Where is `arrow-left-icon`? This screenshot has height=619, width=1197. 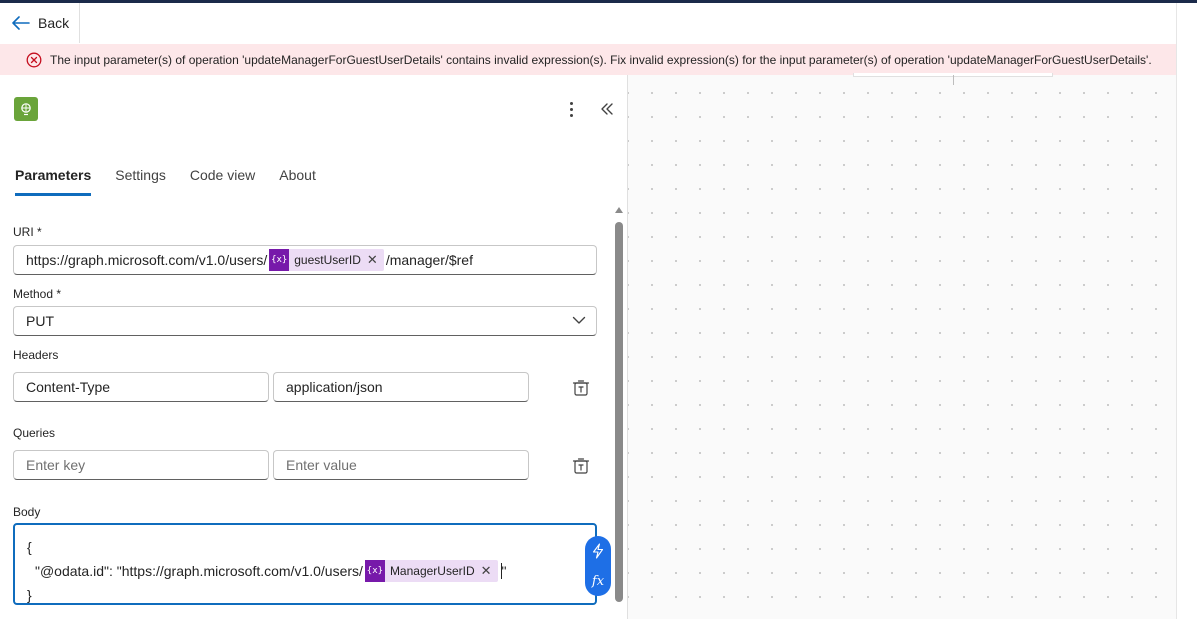
arrow-left-icon is located at coordinates (21, 23).